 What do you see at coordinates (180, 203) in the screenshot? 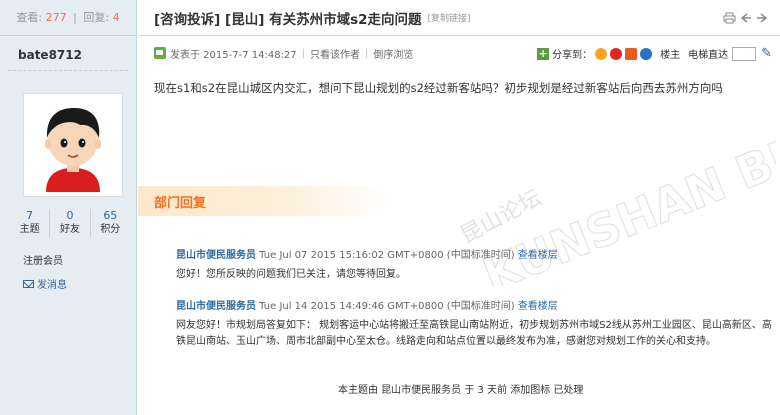
I see `department-reply-title: 部门回复` at bounding box center [180, 203].